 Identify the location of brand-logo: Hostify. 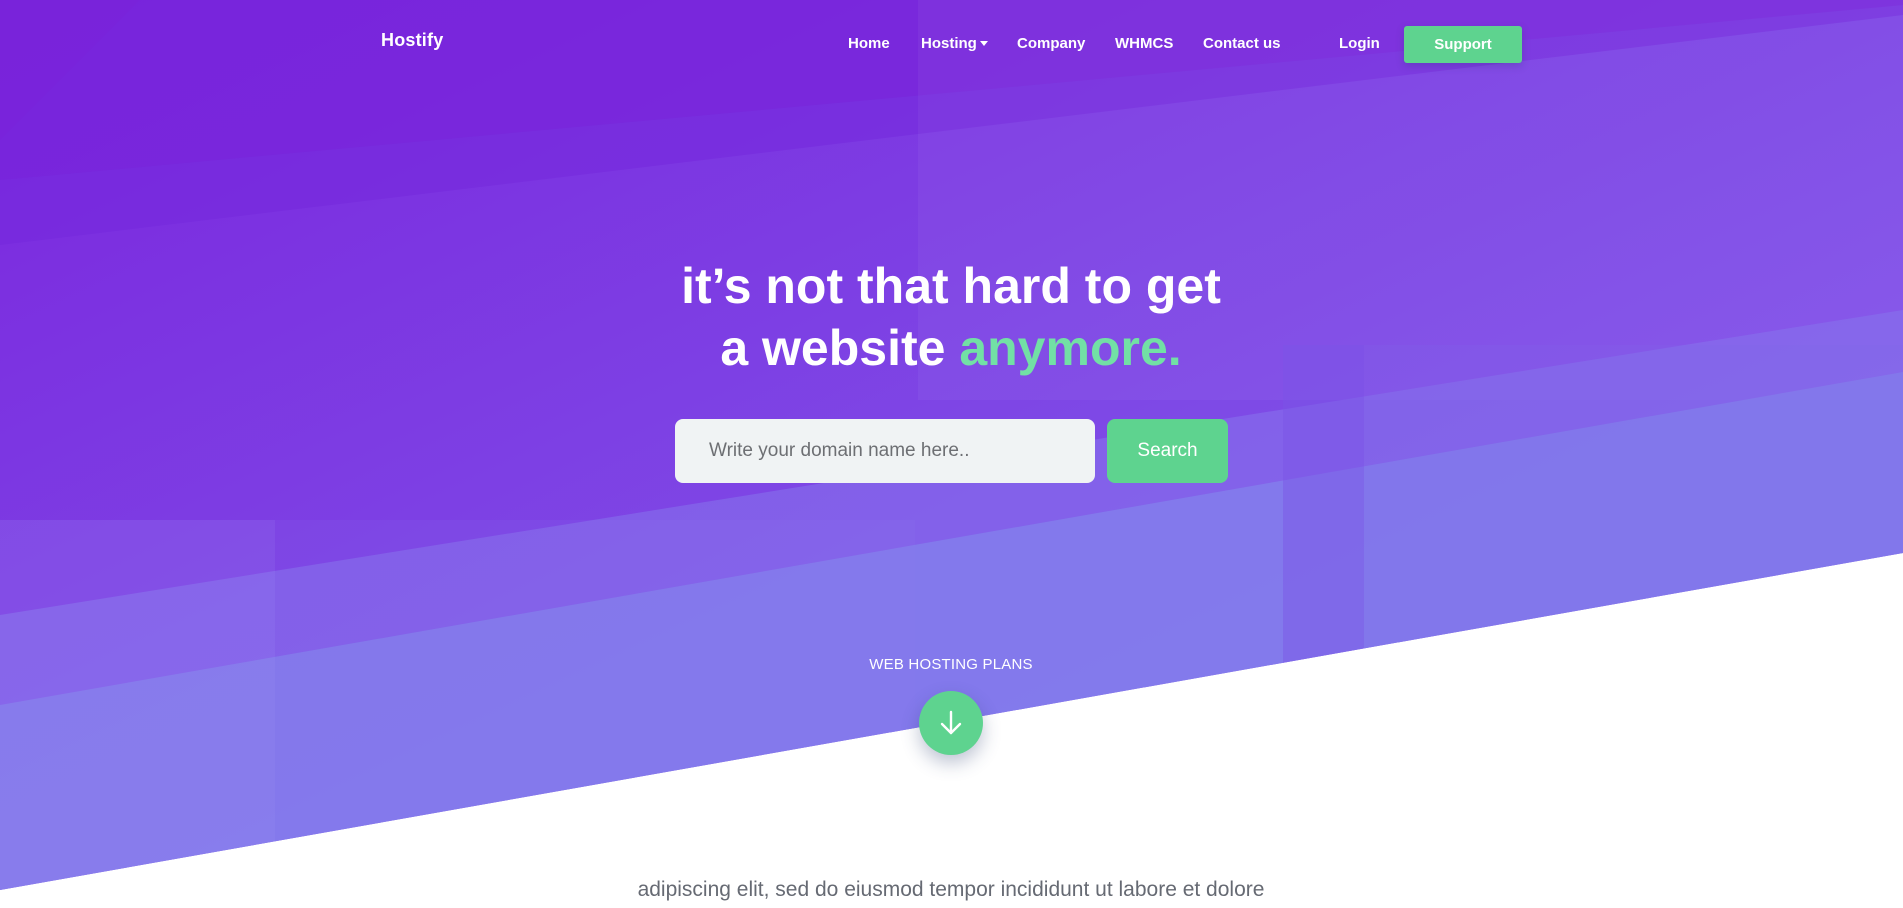
(412, 40).